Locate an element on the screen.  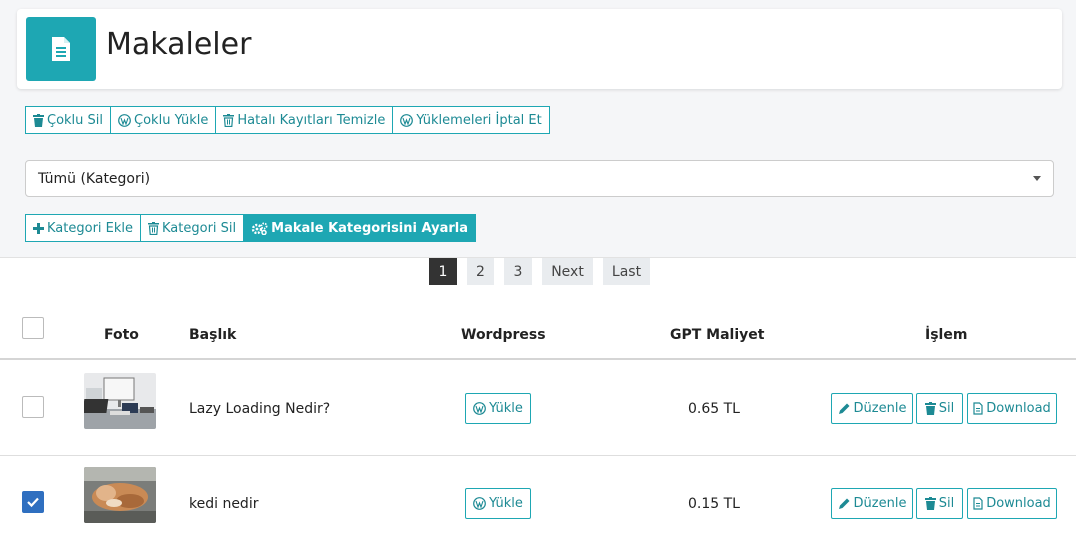
column-header-wordpress: Wordpress is located at coordinates (503, 335).